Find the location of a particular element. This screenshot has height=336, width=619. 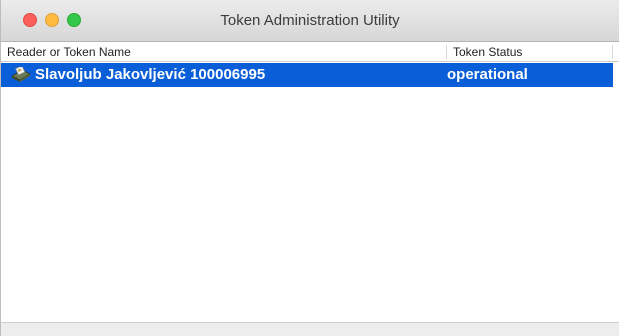

column-header-name: Reader or Token Name is located at coordinates (69, 51).